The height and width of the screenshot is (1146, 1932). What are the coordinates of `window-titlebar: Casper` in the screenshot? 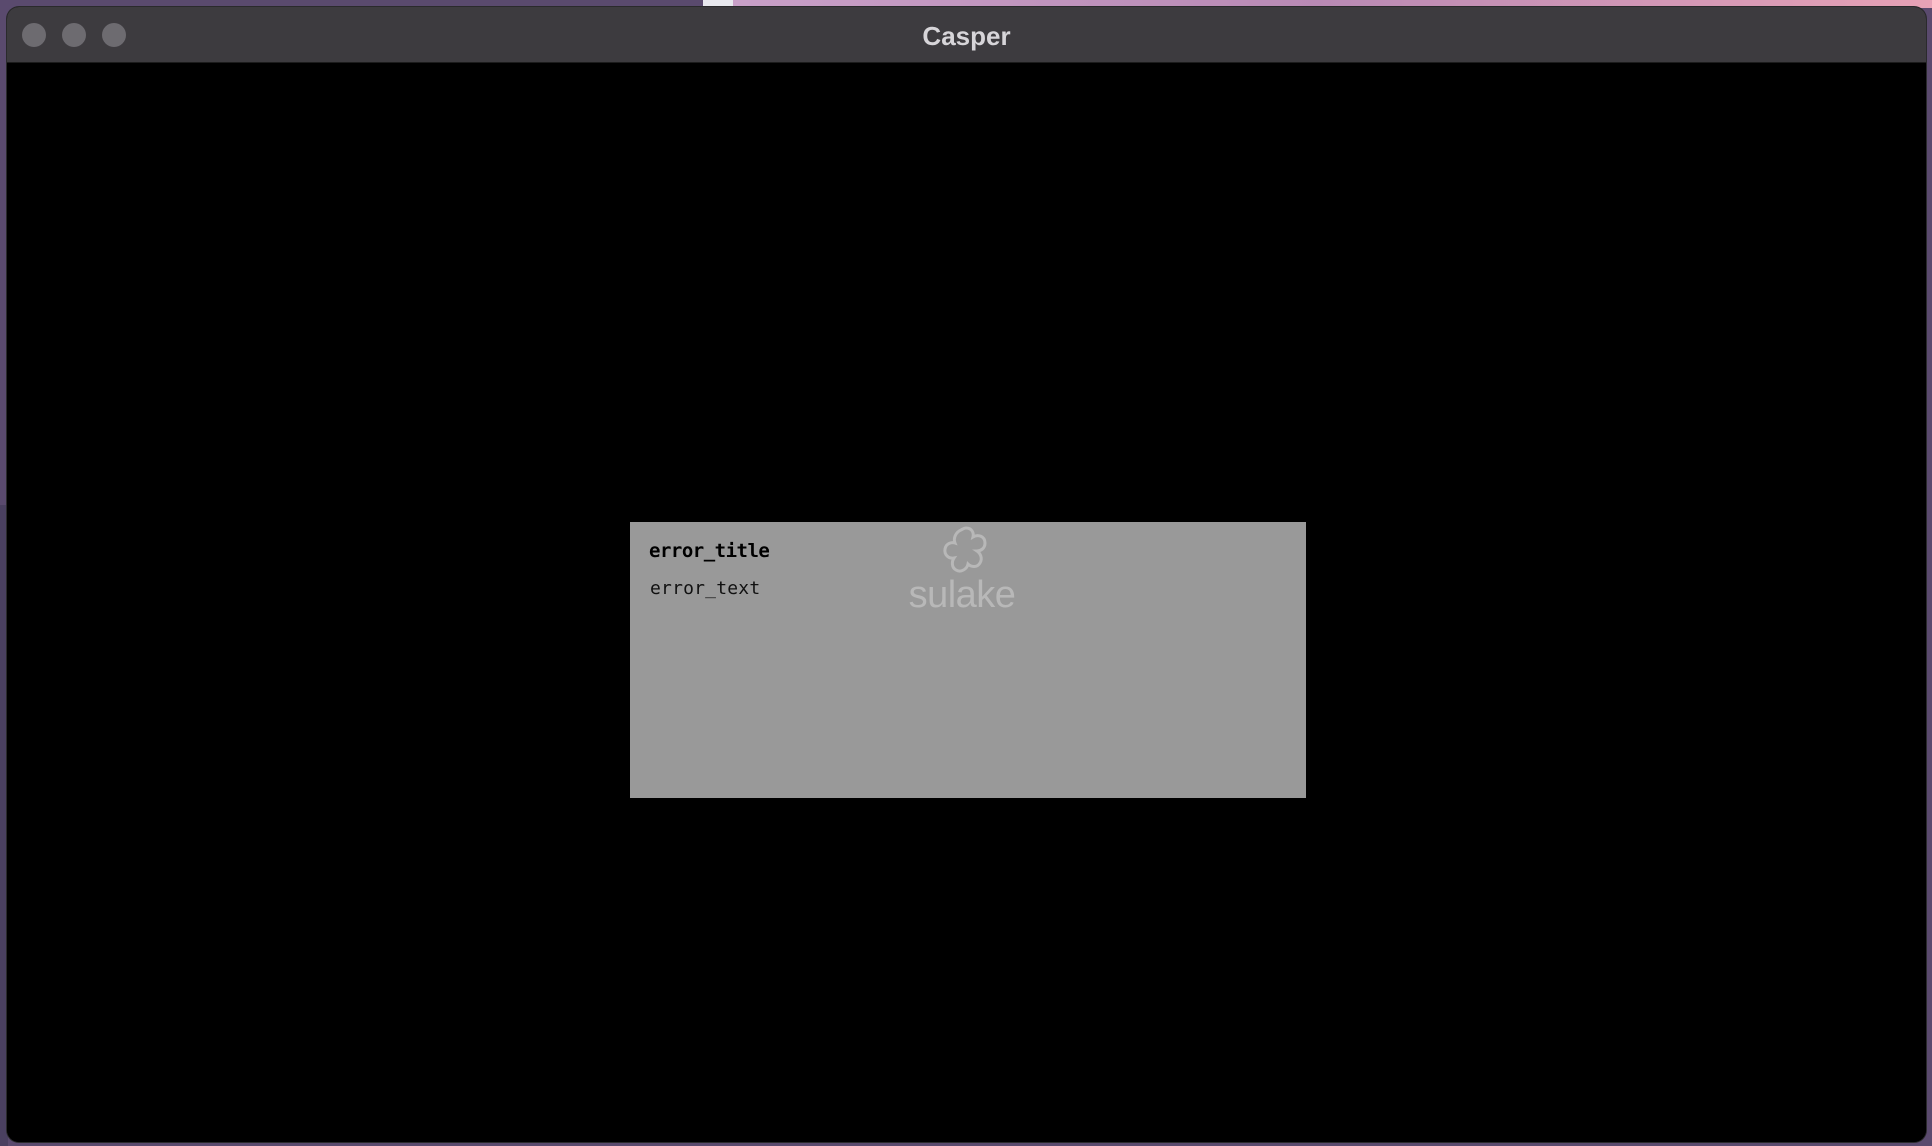 It's located at (966, 35).